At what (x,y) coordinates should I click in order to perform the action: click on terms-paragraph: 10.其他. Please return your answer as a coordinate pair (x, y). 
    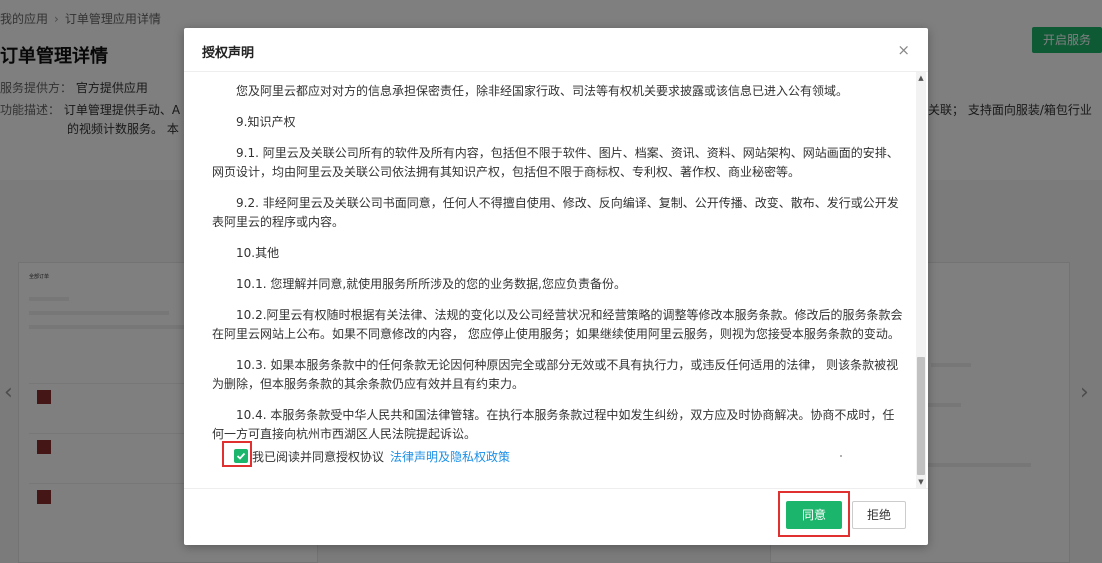
    Looking at the image, I should click on (258, 253).